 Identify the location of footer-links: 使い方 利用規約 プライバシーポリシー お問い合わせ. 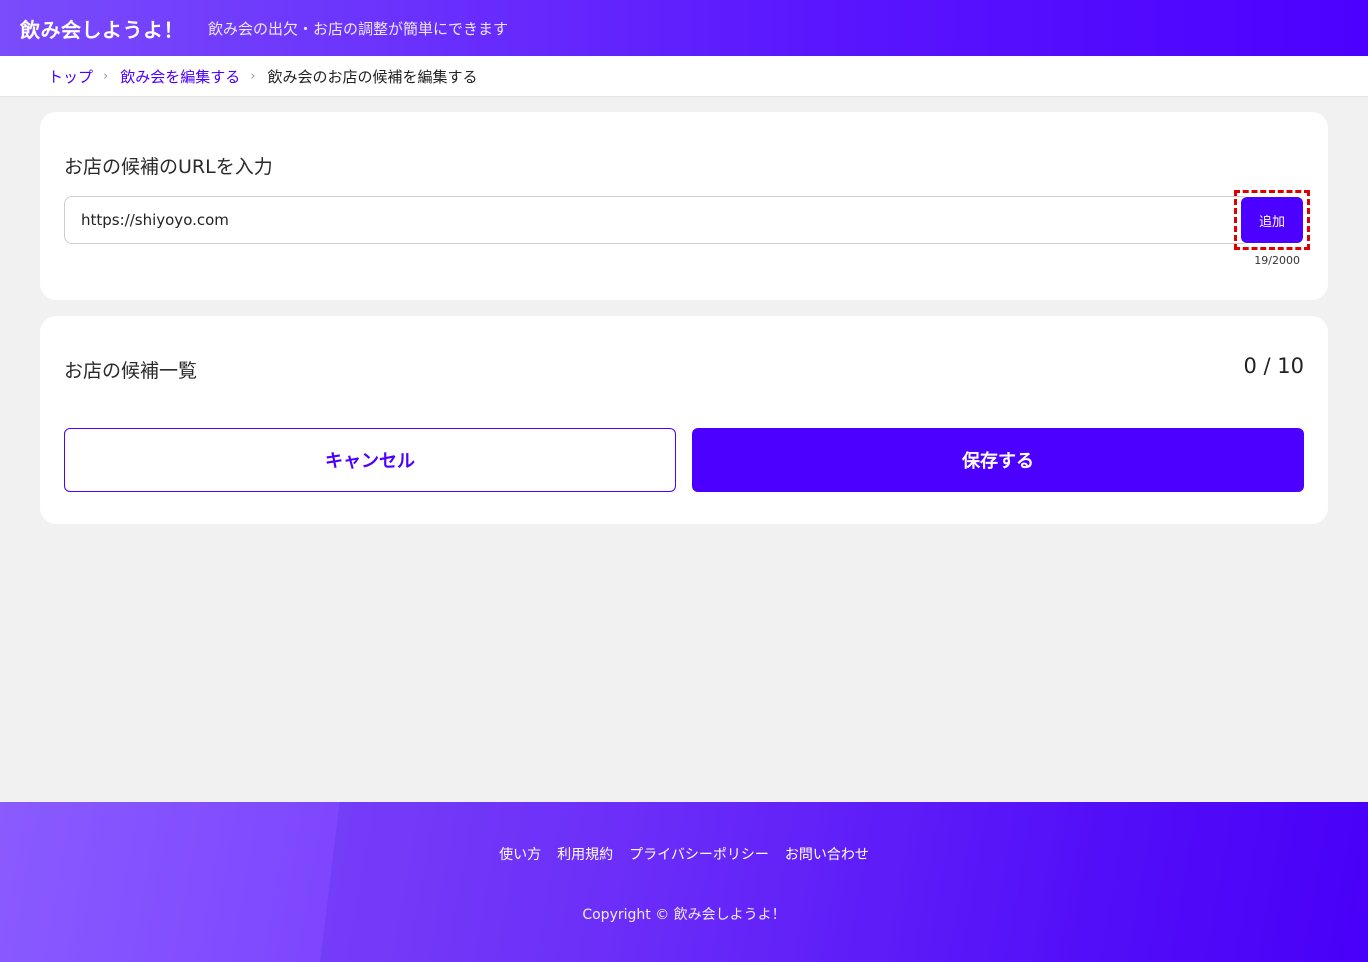
(684, 854).